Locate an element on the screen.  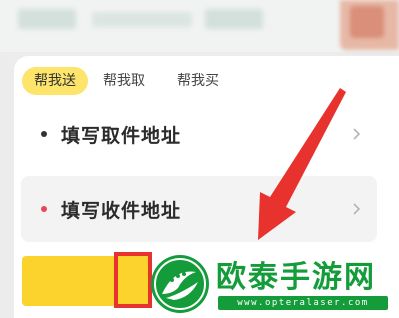
pickup-address-label: 填写取件地址 is located at coordinates (121, 135).